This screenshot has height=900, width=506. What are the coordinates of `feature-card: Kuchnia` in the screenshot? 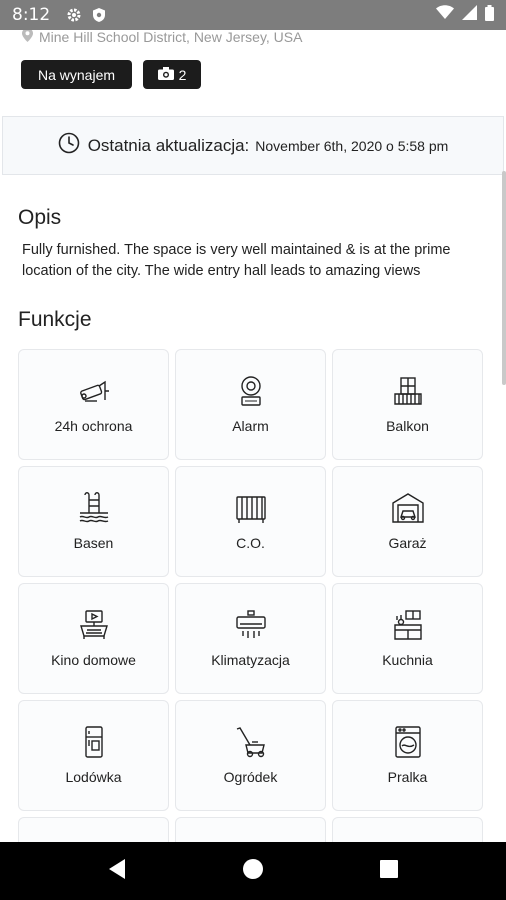 It's located at (407, 638).